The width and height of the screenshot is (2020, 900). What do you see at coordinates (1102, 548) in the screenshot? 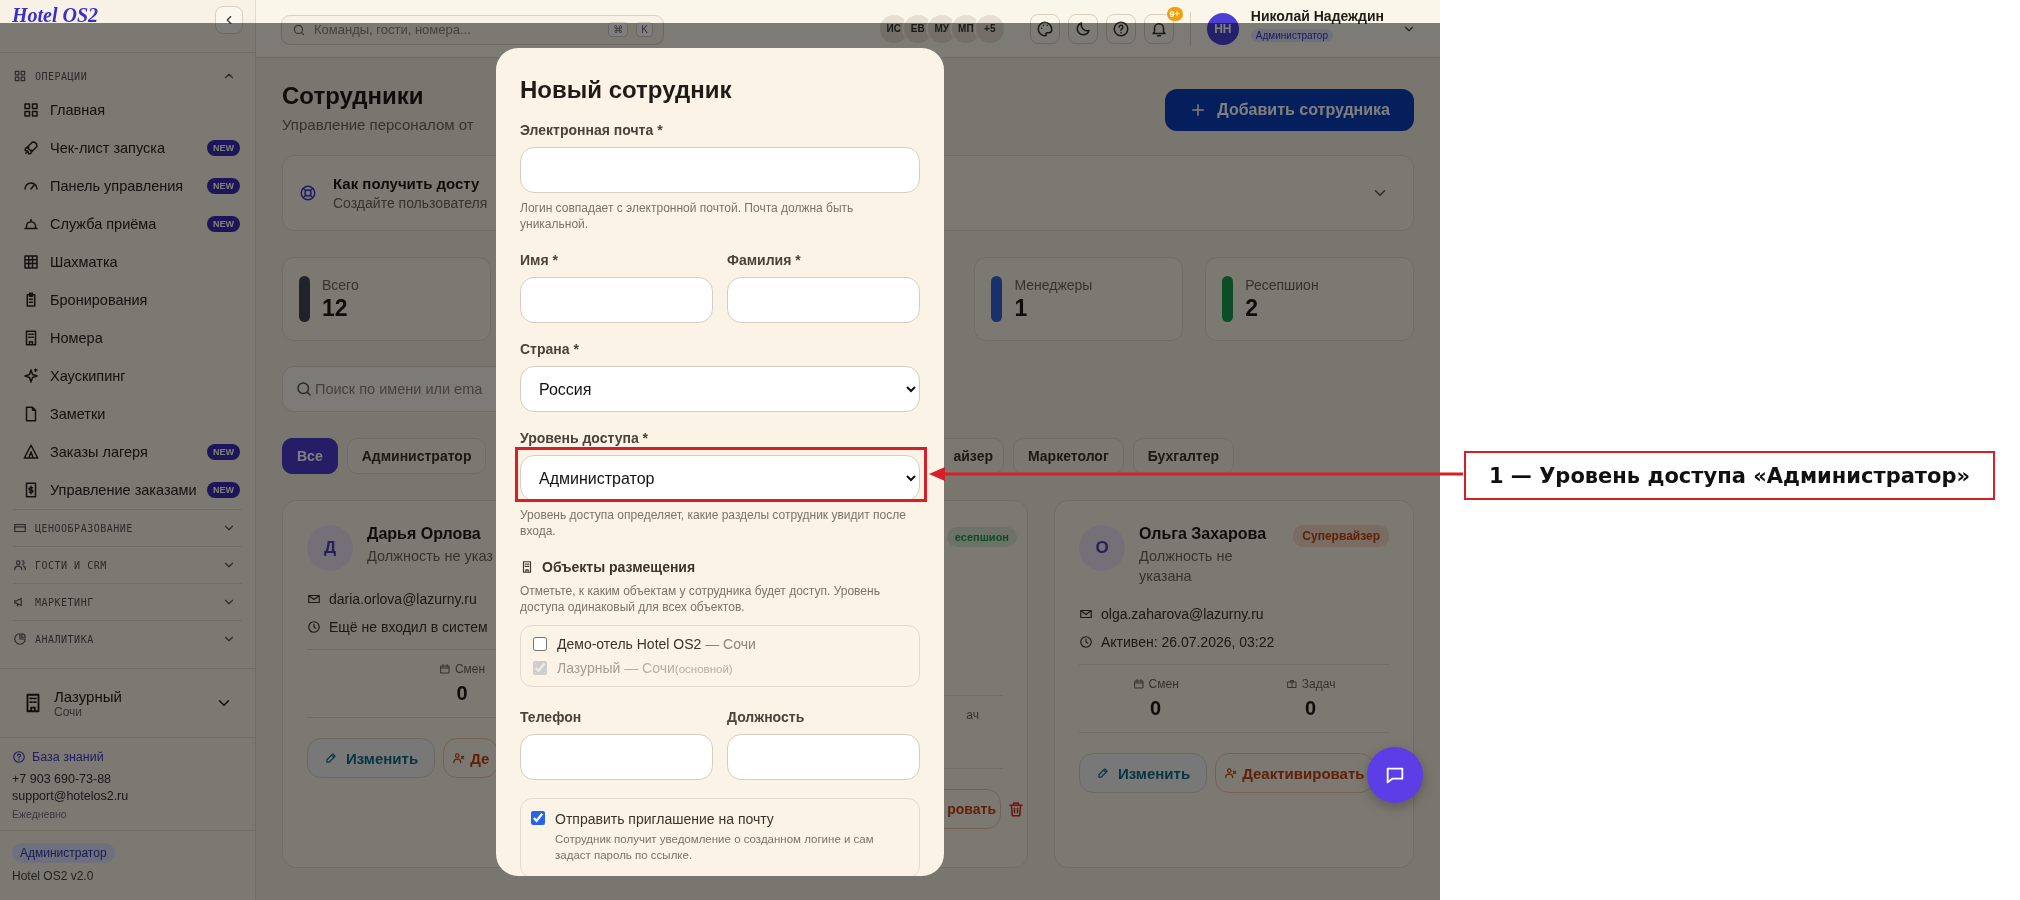
I see `employee-avatar: О` at bounding box center [1102, 548].